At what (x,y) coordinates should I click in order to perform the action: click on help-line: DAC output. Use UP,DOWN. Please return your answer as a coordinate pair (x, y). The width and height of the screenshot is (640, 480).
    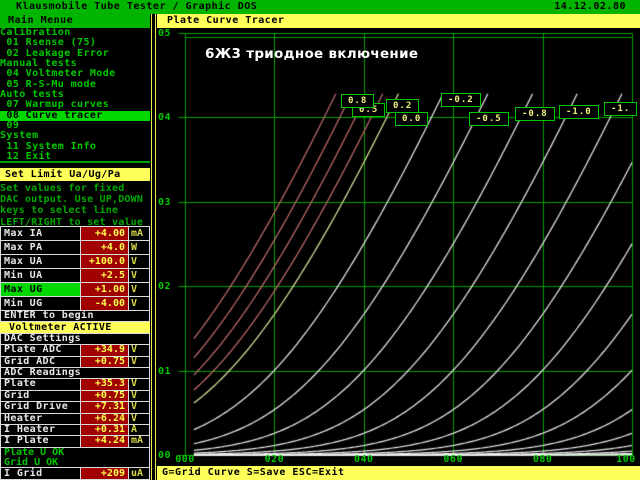
    Looking at the image, I should click on (72, 200).